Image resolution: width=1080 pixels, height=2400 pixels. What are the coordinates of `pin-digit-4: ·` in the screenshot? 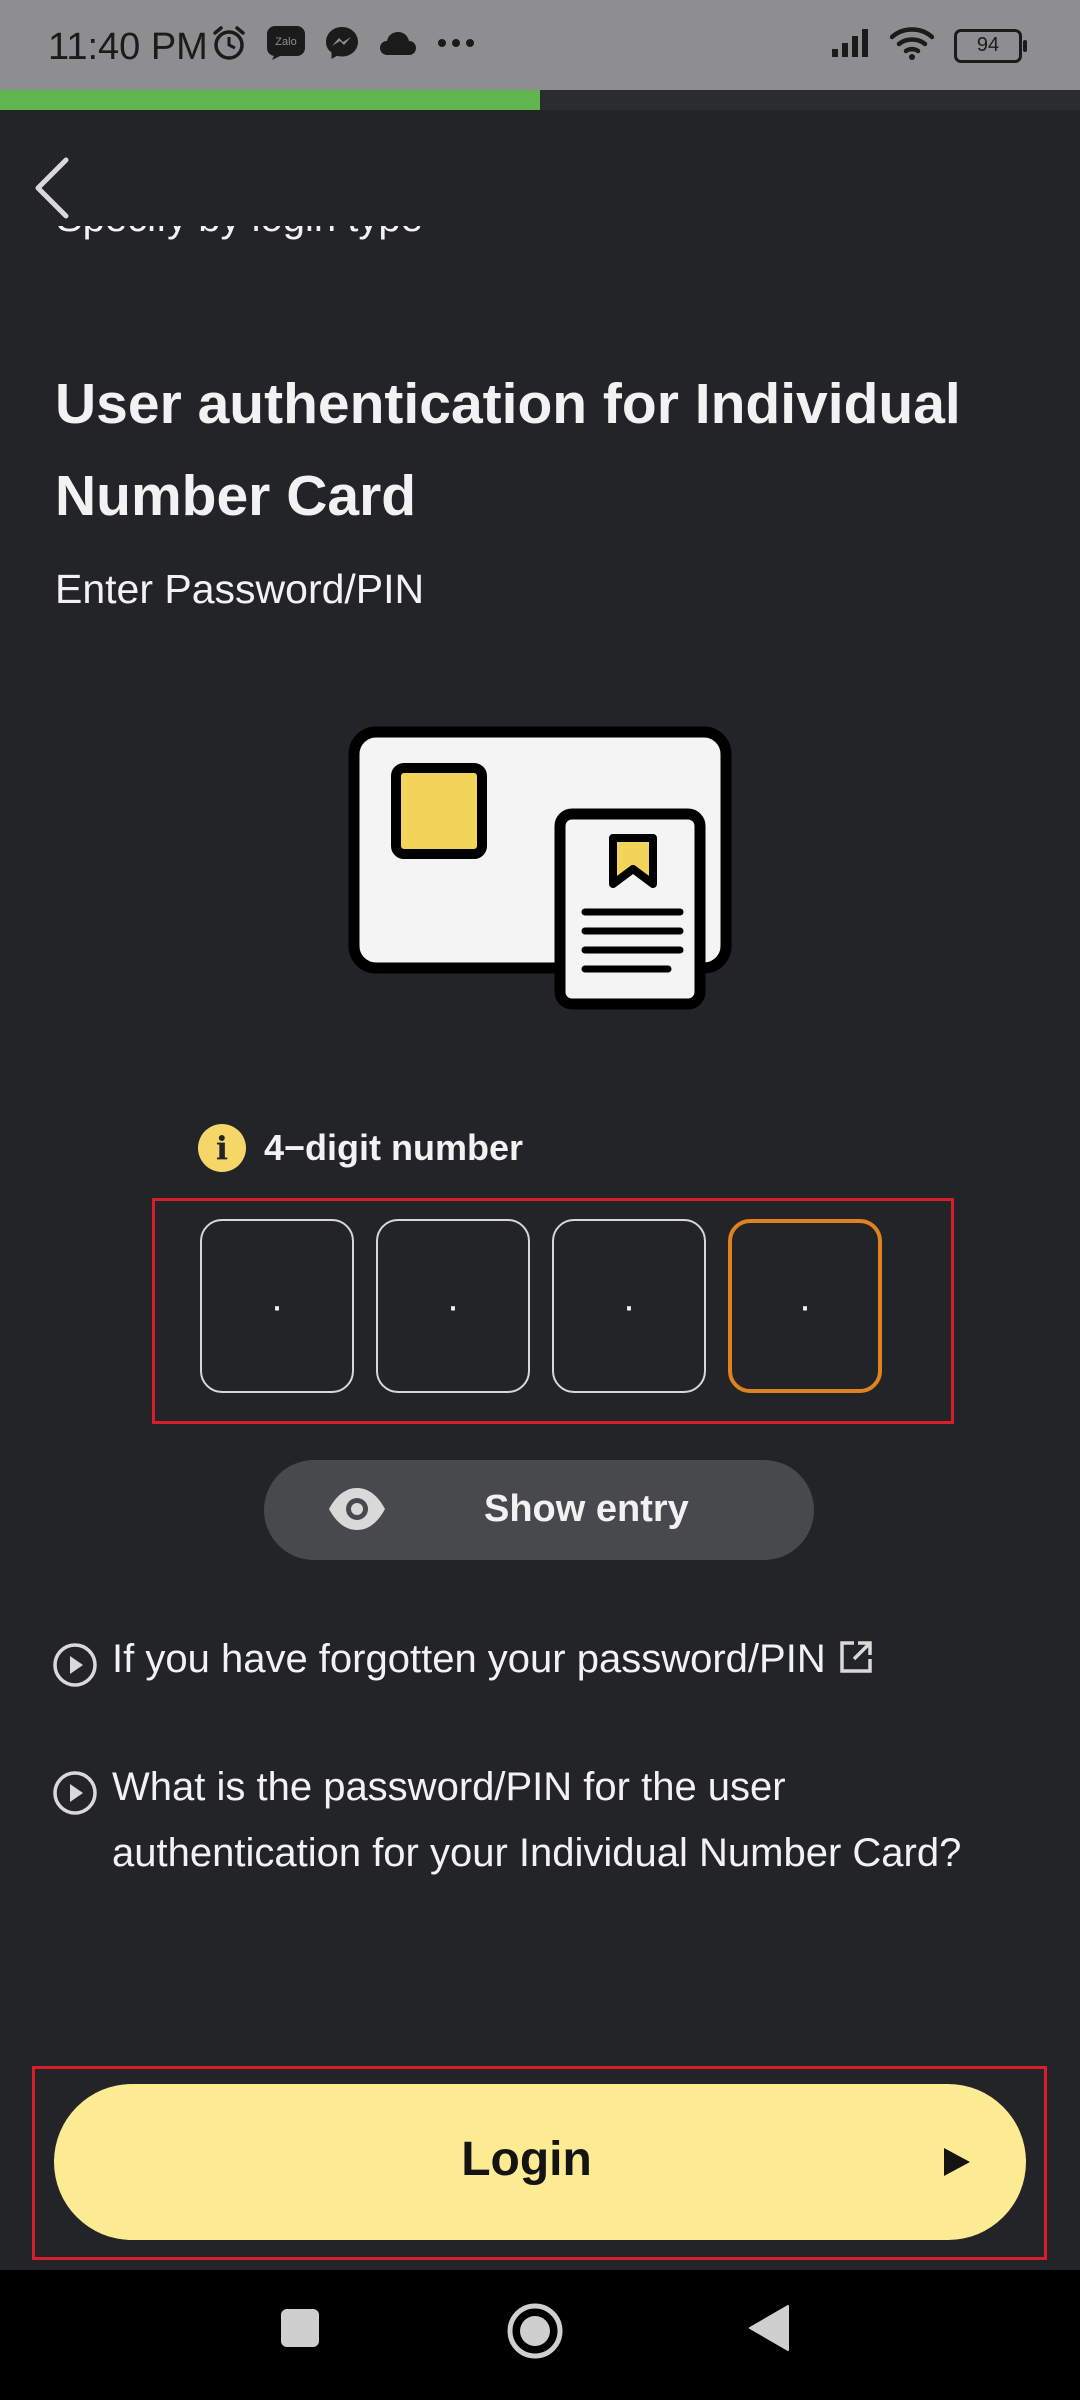 It's located at (805, 1306).